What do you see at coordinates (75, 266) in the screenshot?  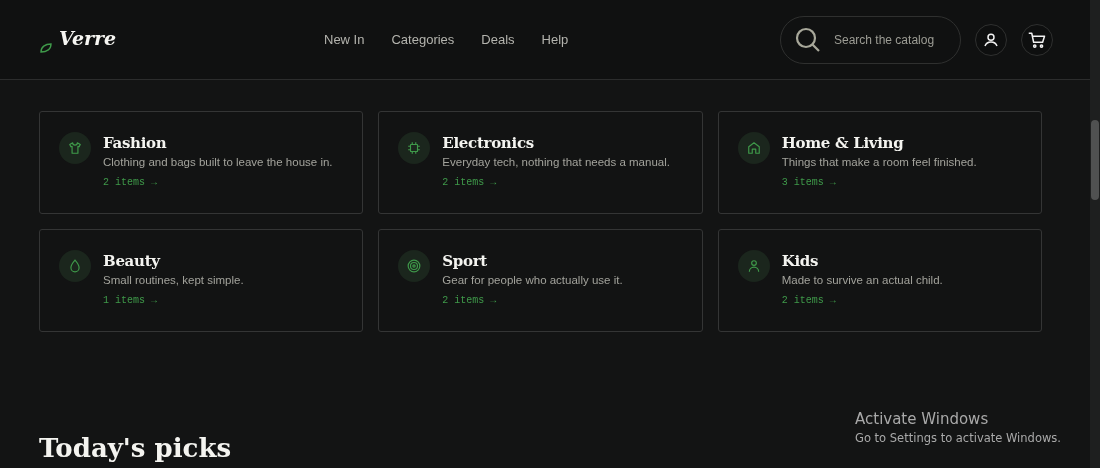 I see `drop-icon` at bounding box center [75, 266].